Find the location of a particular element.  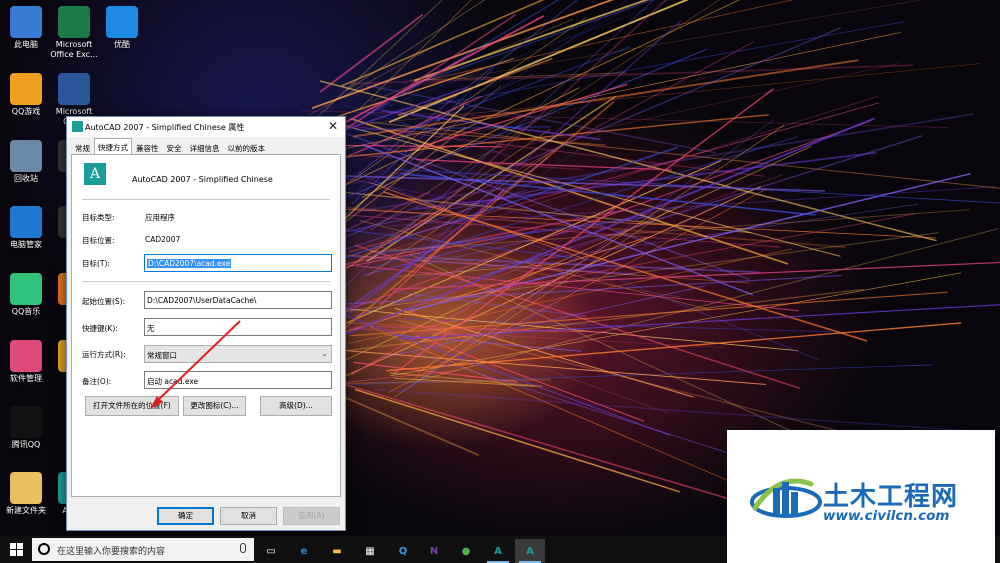

desktop-shortcut: 腾讯QQ is located at coordinates (26, 428).